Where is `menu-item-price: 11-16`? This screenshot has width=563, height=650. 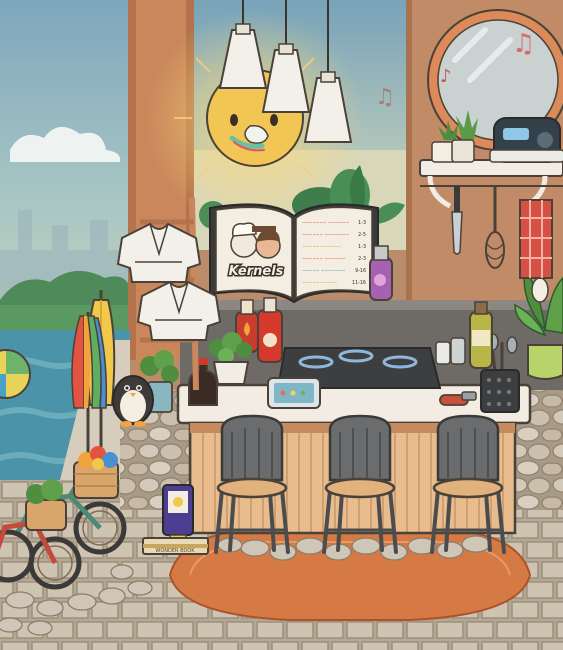
menu-item-price: 11-16 is located at coordinates (359, 283).